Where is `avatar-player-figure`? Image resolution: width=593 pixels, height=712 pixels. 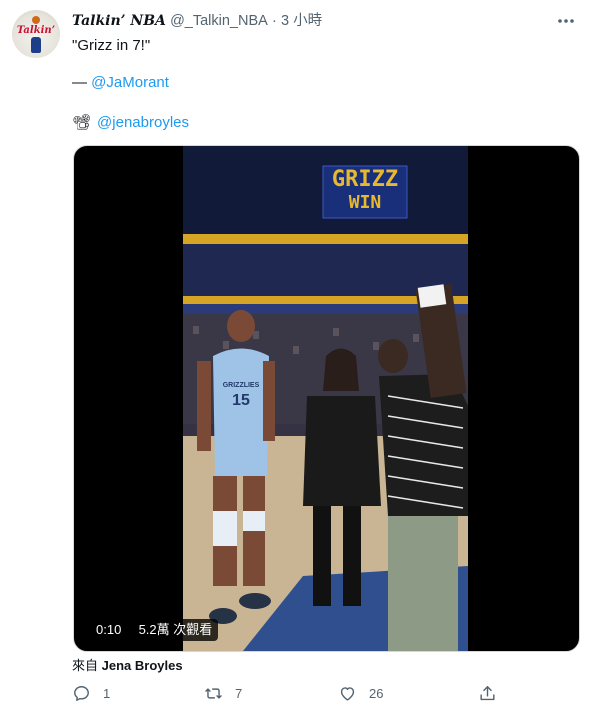 avatar-player-figure is located at coordinates (36, 45).